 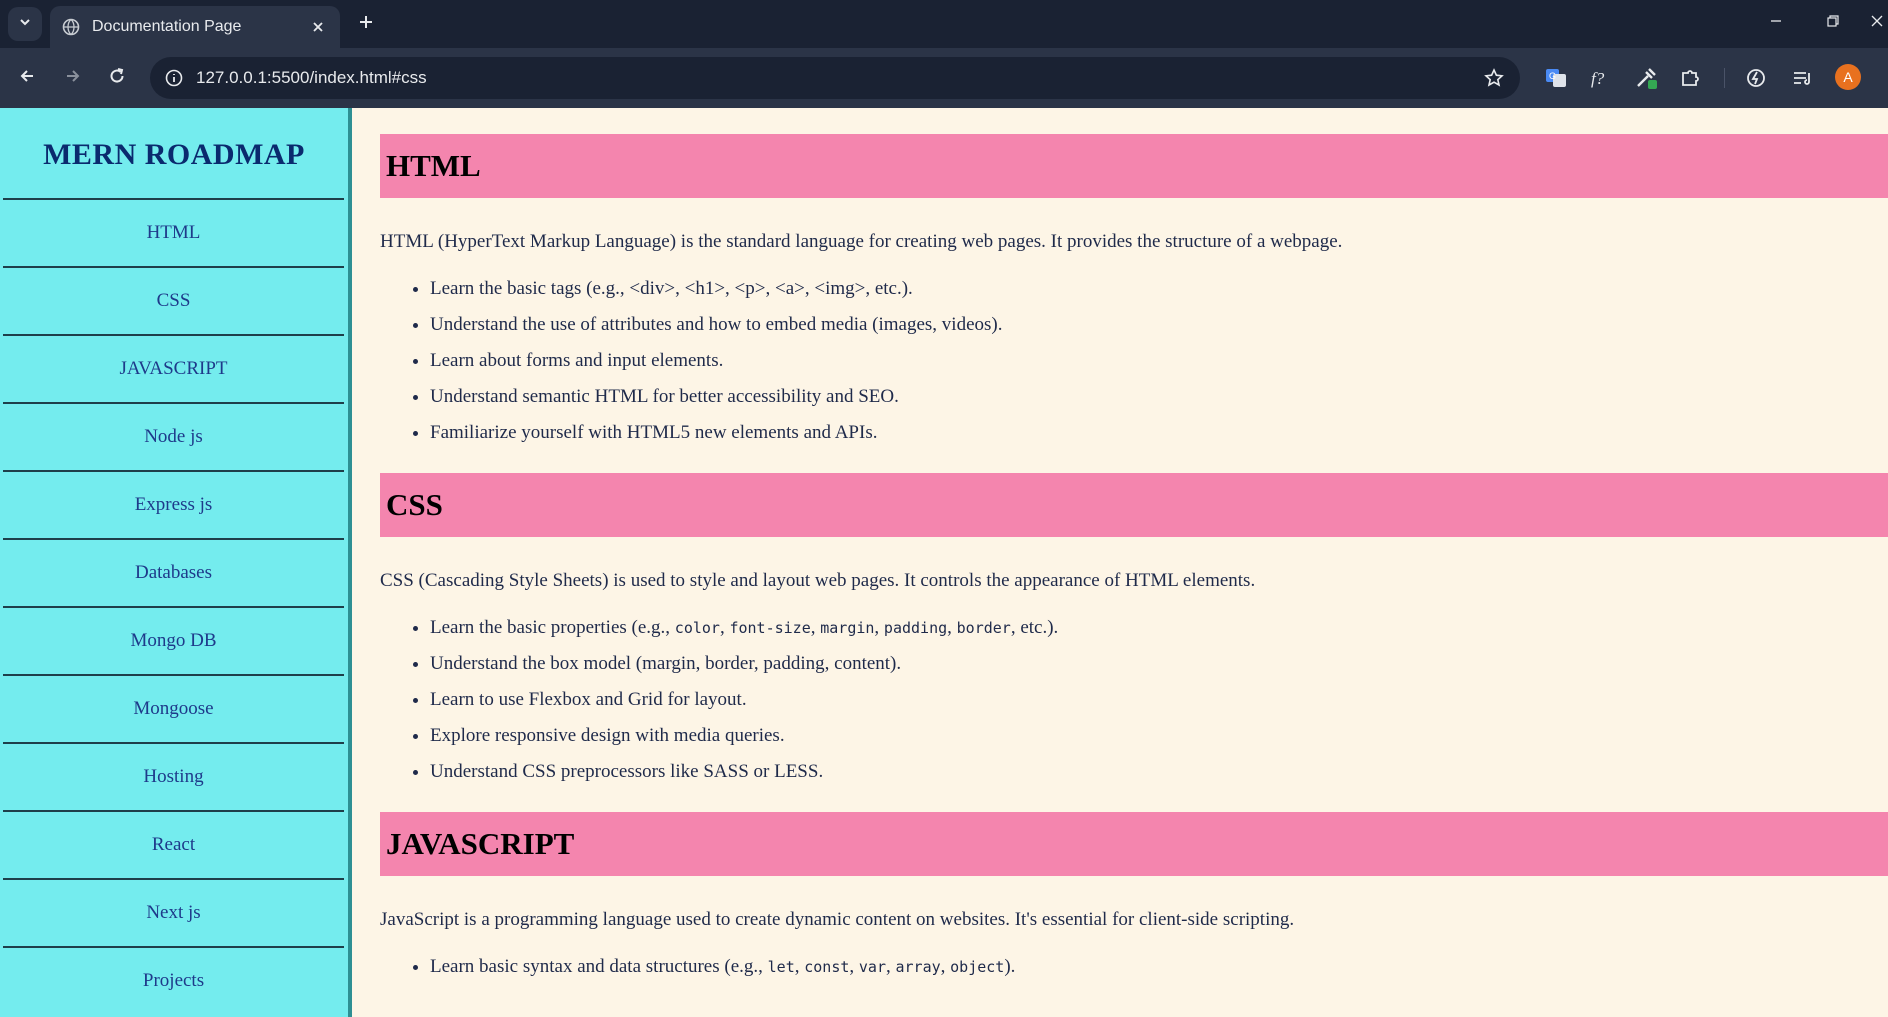 I want to click on browser-toolbar: 127.0.0.1:5500/index.html#css G f?, so click(x=944, y=78).